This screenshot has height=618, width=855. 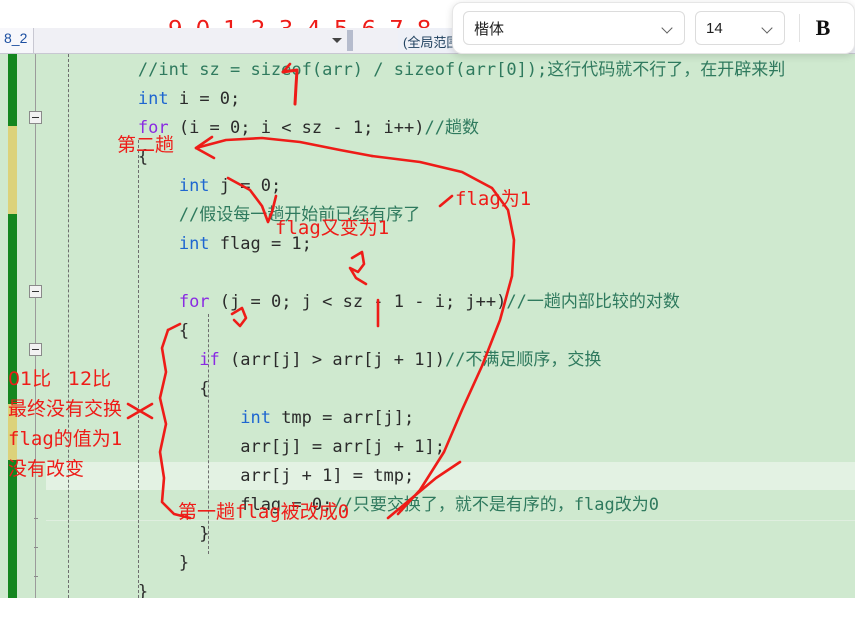 I want to click on code-token: {, so click(x=123, y=331).